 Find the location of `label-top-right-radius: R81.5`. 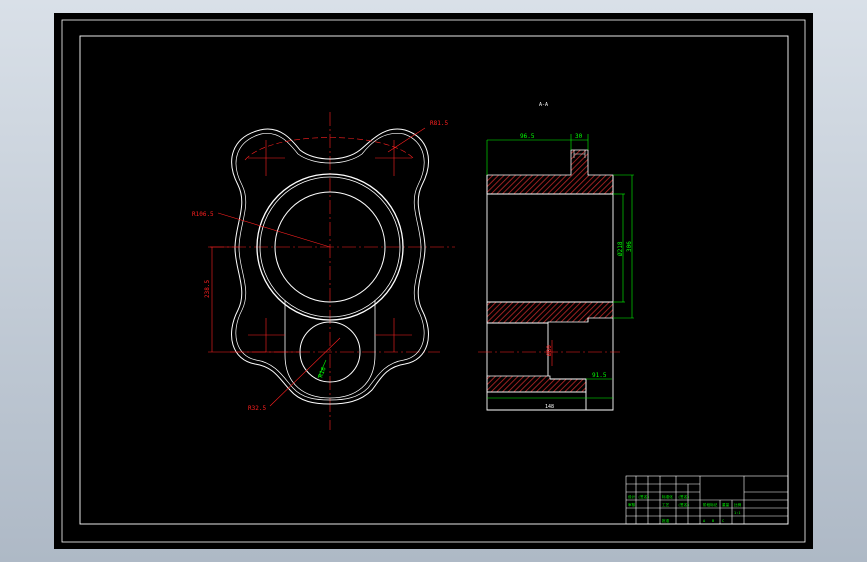

label-top-right-radius: R81.5 is located at coordinates (439, 123).